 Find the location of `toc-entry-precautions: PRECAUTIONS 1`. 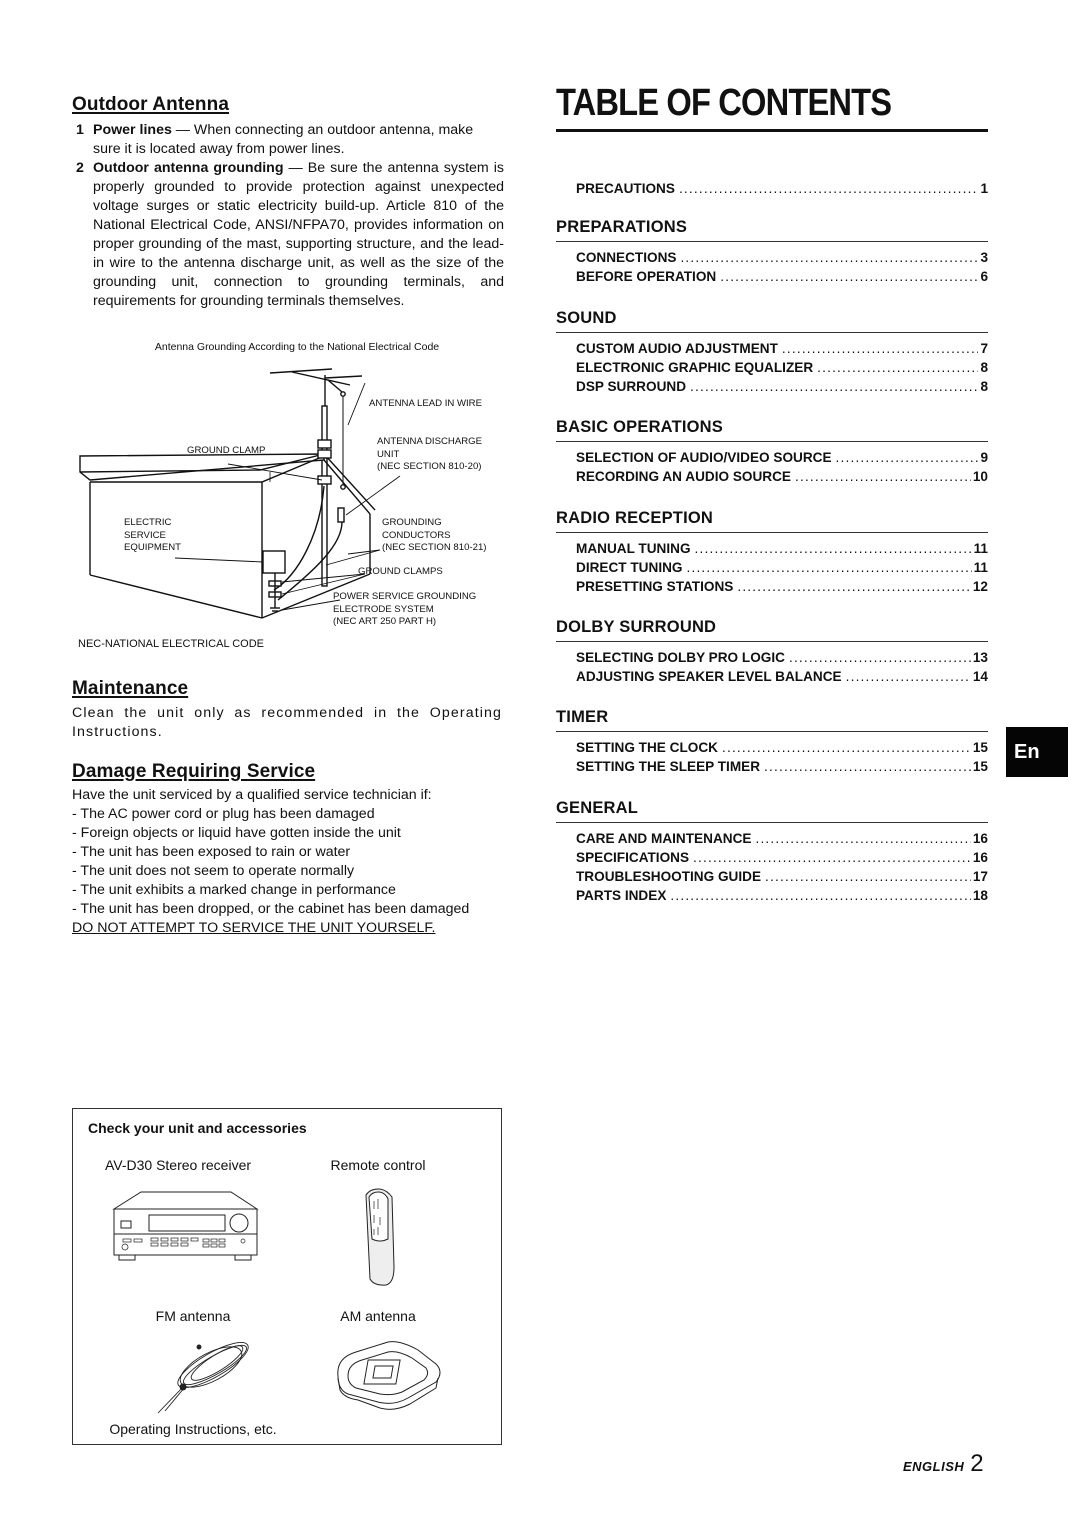

toc-entry-precautions: PRECAUTIONS 1 is located at coordinates (782, 188).